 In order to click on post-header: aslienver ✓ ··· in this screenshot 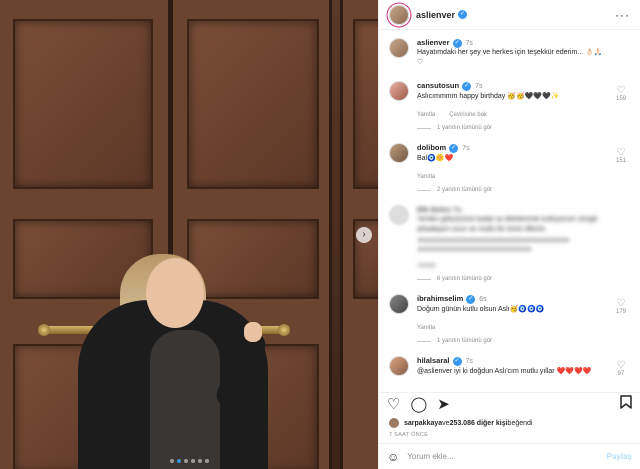, I will do `click(509, 15)`.